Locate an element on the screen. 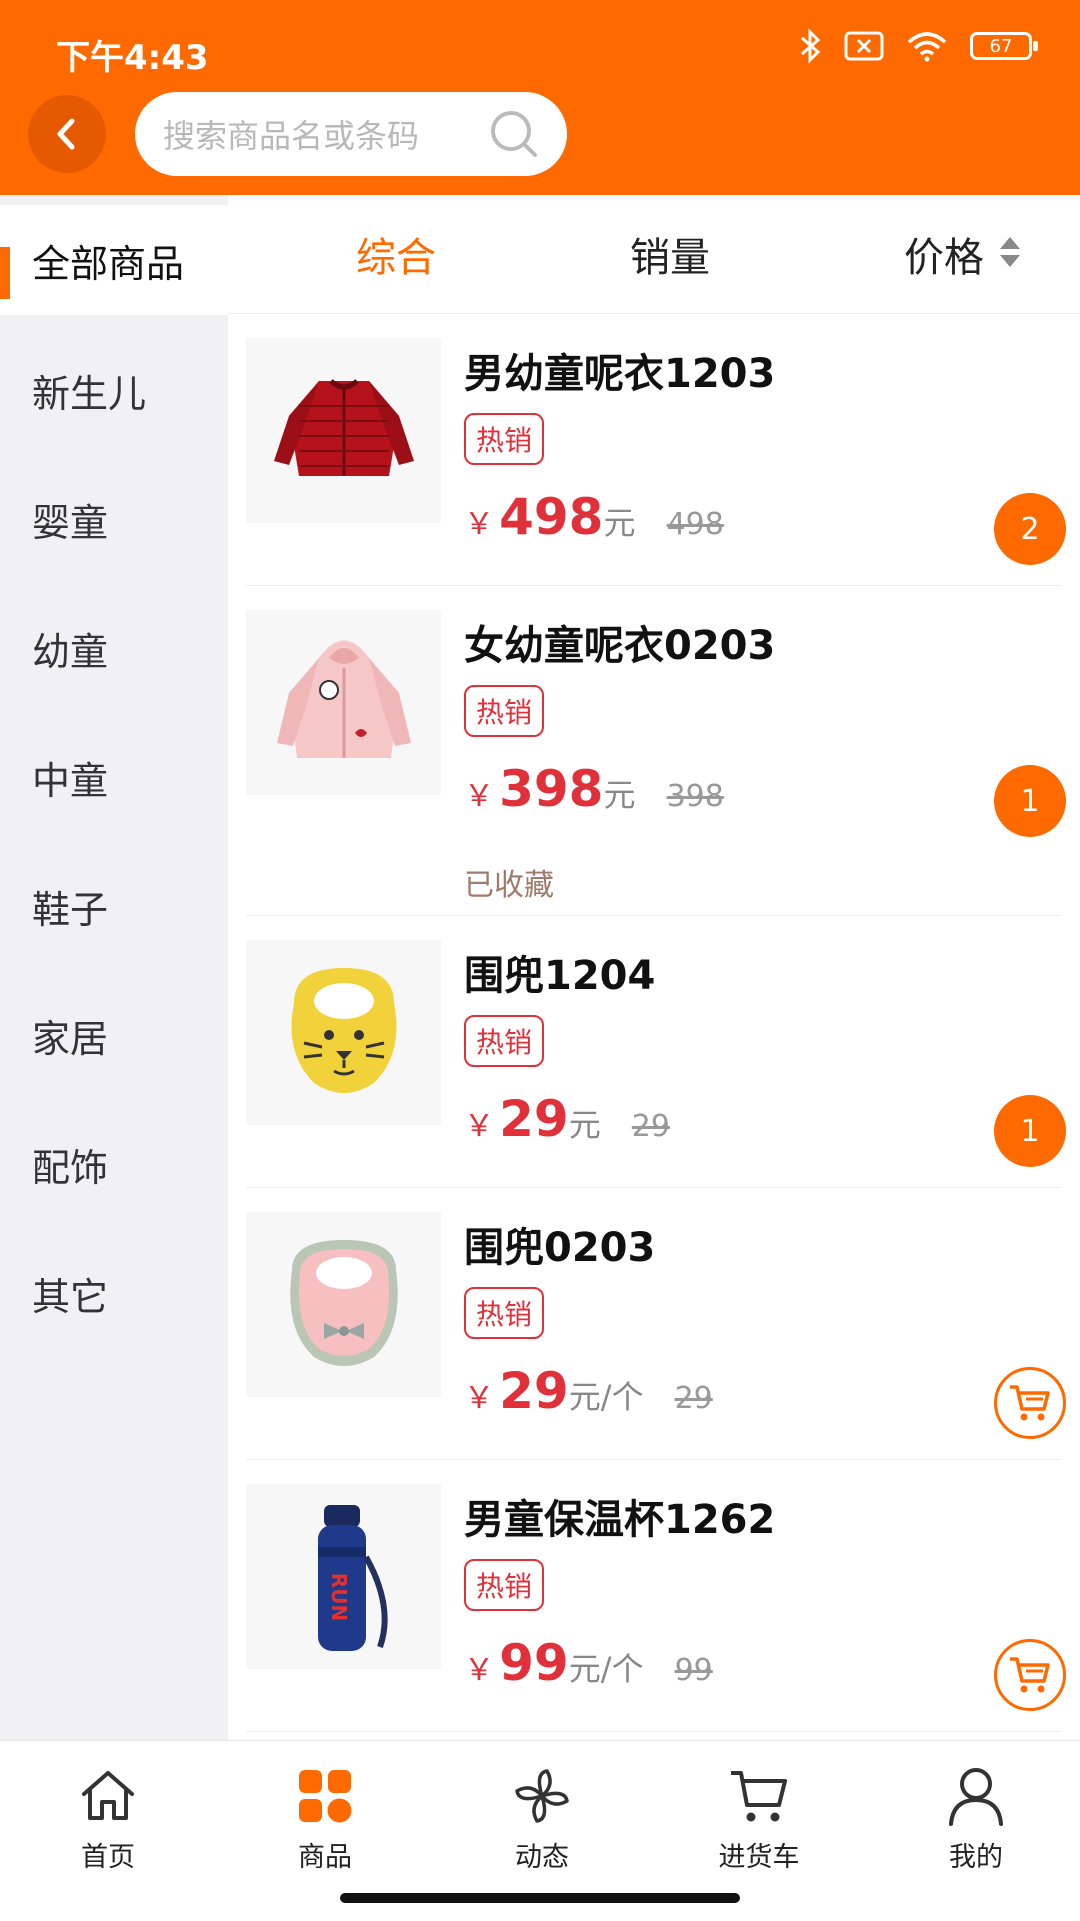 The width and height of the screenshot is (1080, 1921). top-header: 下午4:43 67 搜索商品名或条码 is located at coordinates (540, 97).